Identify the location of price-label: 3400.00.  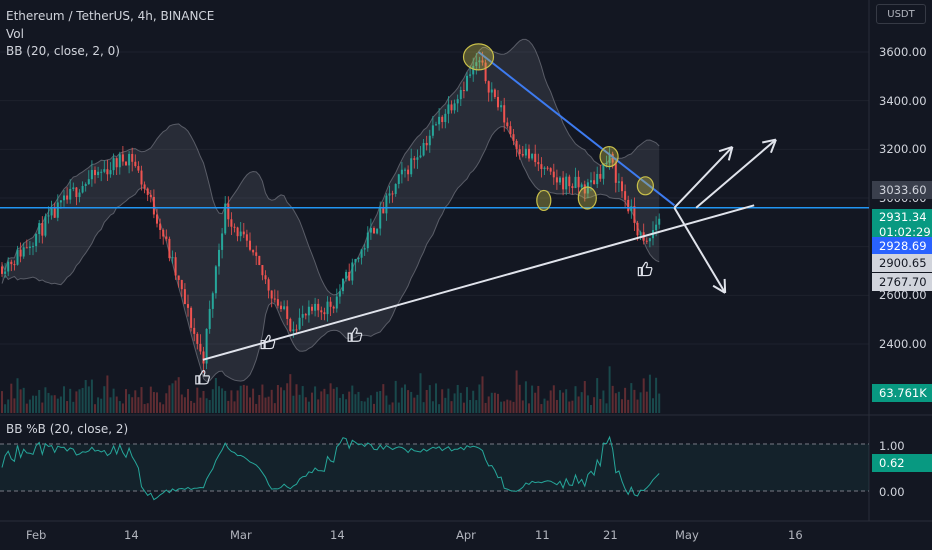
(903, 100).